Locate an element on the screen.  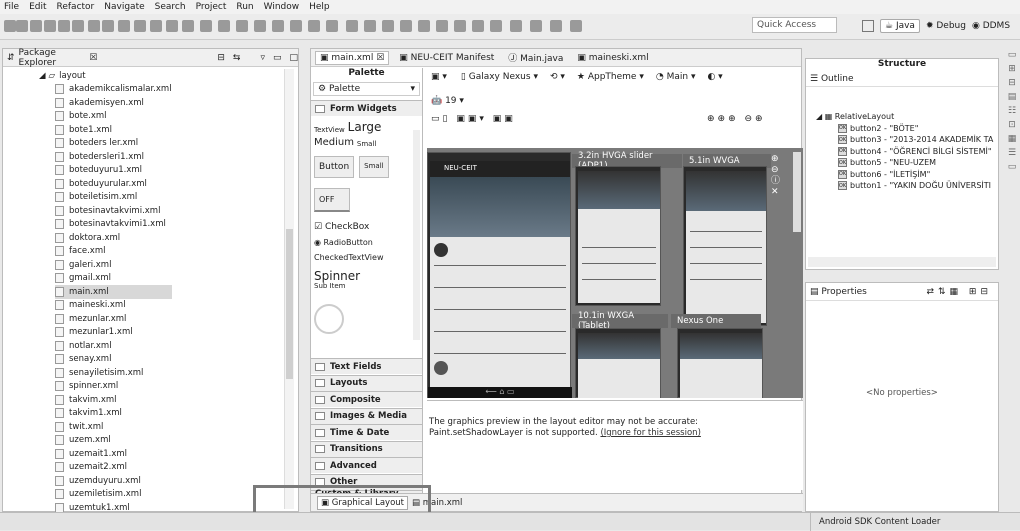
widget-toggle: OFF is located at coordinates (332, 200).